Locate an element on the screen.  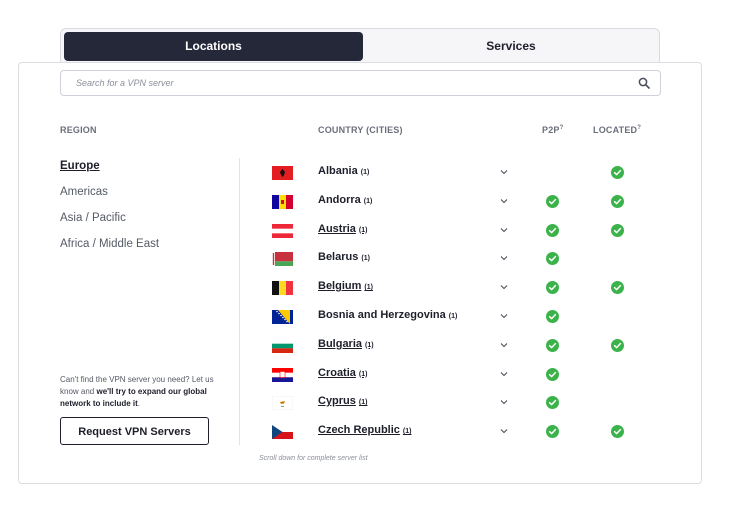
search-box is located at coordinates (360, 83).